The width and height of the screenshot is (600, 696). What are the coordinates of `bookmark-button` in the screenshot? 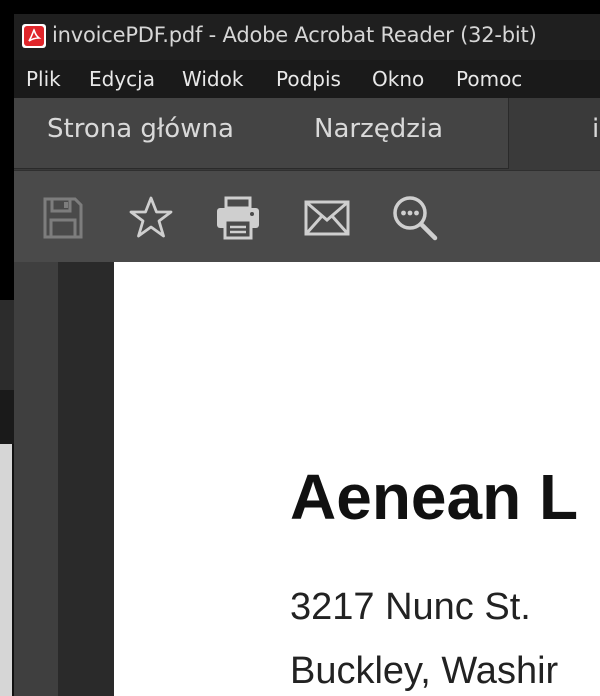 It's located at (151, 218).